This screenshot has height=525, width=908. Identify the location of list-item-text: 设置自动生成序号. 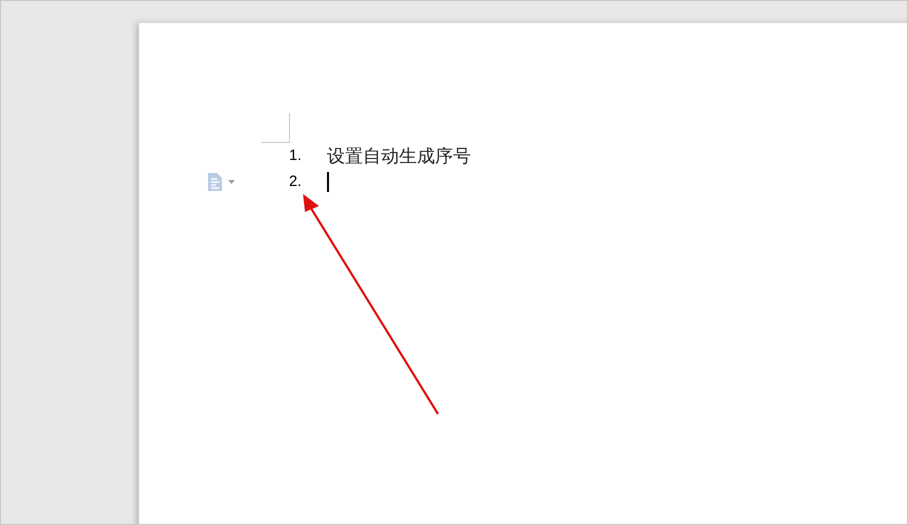
(399, 156).